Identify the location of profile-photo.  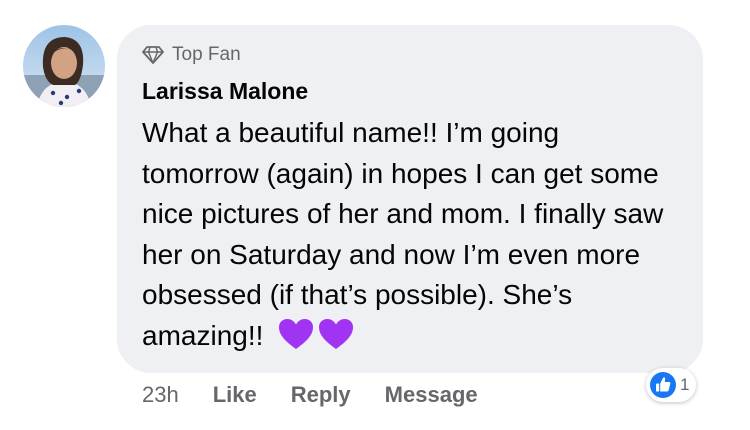
(64, 66).